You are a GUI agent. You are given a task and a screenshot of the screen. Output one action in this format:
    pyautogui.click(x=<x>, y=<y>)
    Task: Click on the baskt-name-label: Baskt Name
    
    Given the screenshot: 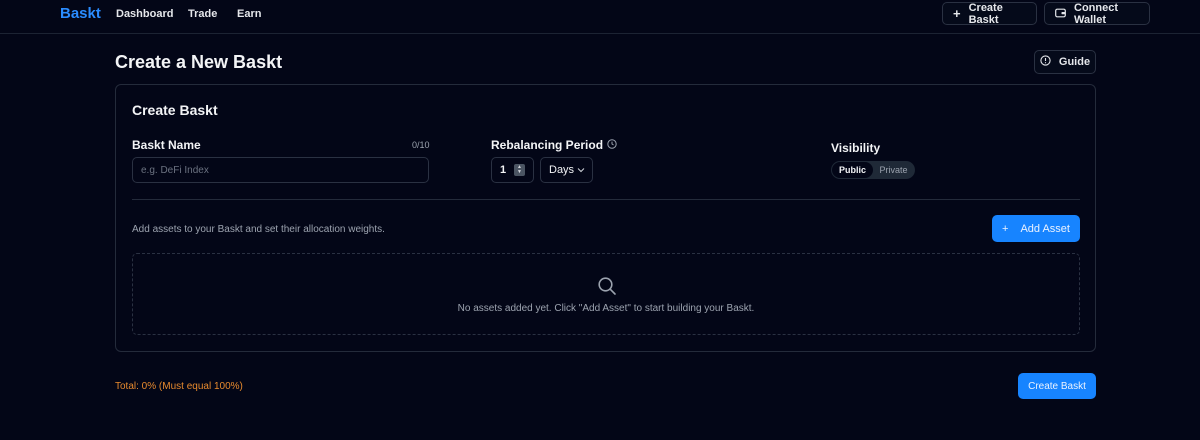 What is the action you would take?
    pyautogui.click(x=166, y=145)
    